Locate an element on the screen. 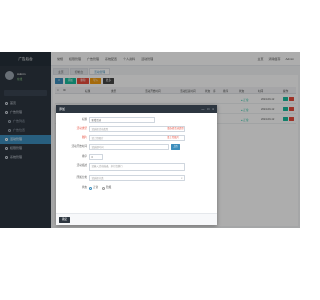 Image resolution: width=320 pixels, height=300 pixels. start-time-input: 请选择时间 is located at coordinates (129, 147).